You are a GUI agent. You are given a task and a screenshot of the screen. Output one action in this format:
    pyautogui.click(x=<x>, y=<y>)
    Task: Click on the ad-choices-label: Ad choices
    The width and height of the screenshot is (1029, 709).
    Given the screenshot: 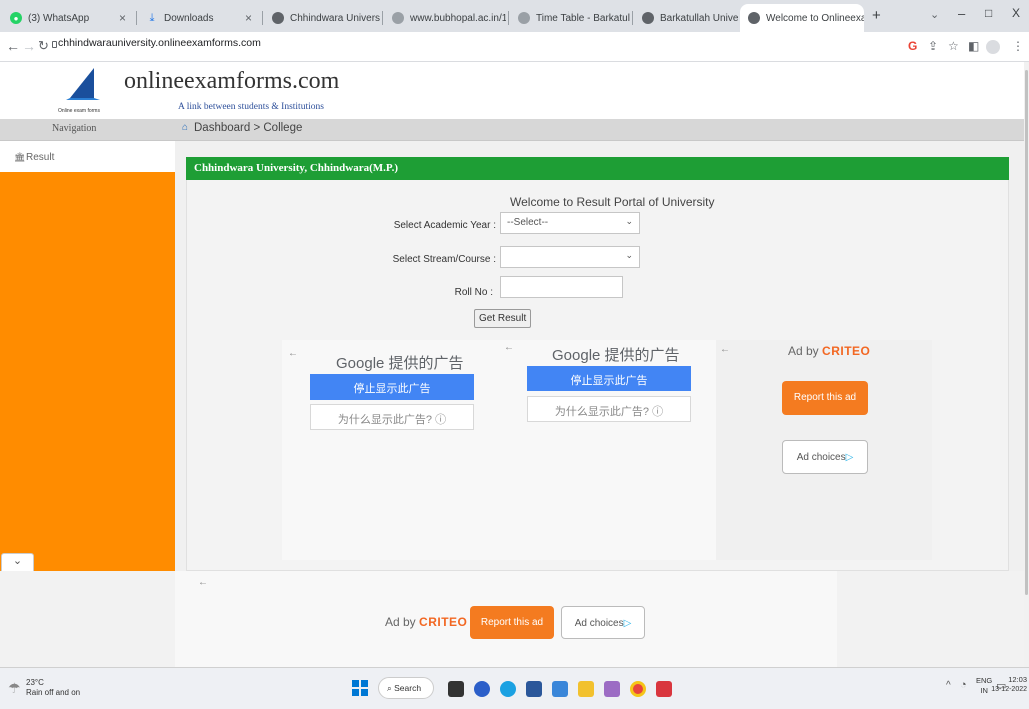 What is the action you would take?
    pyautogui.click(x=821, y=457)
    